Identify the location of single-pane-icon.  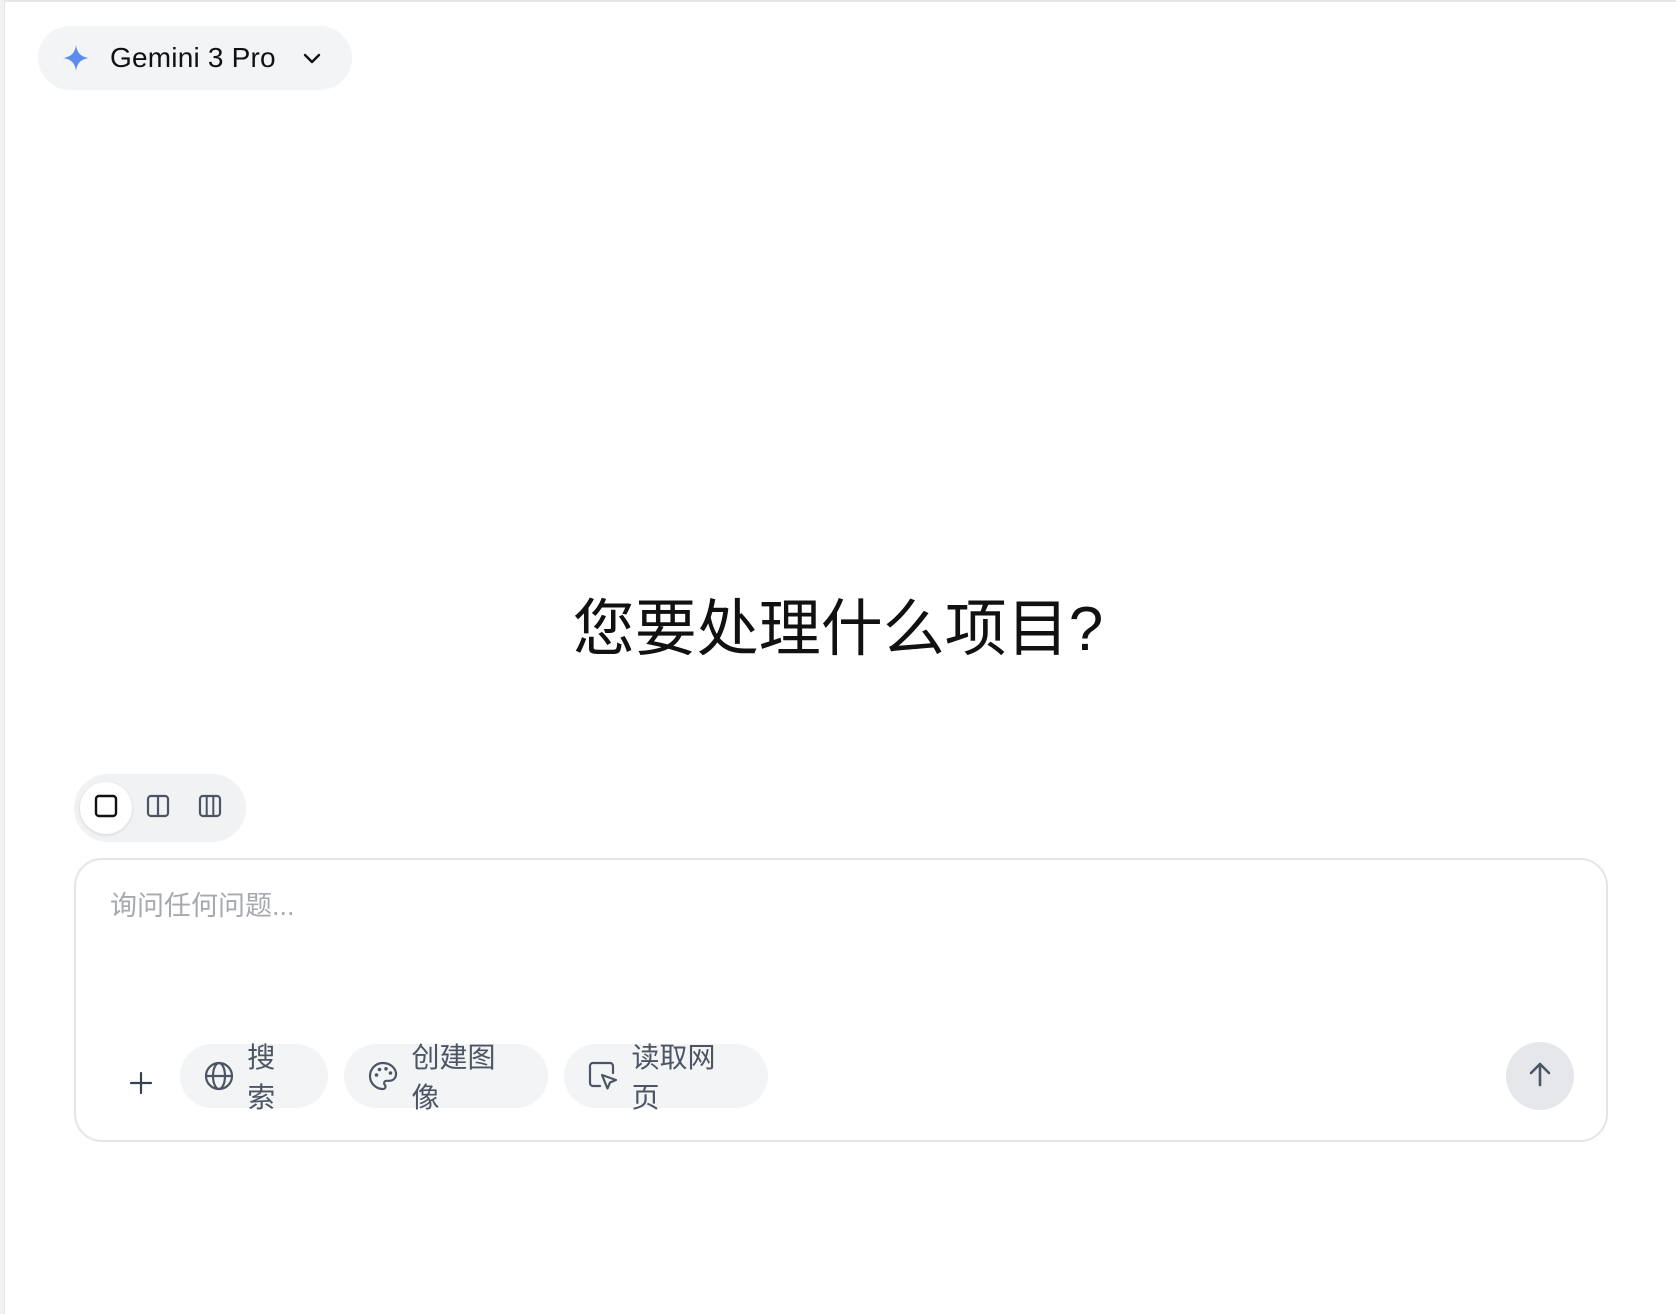
(106, 808).